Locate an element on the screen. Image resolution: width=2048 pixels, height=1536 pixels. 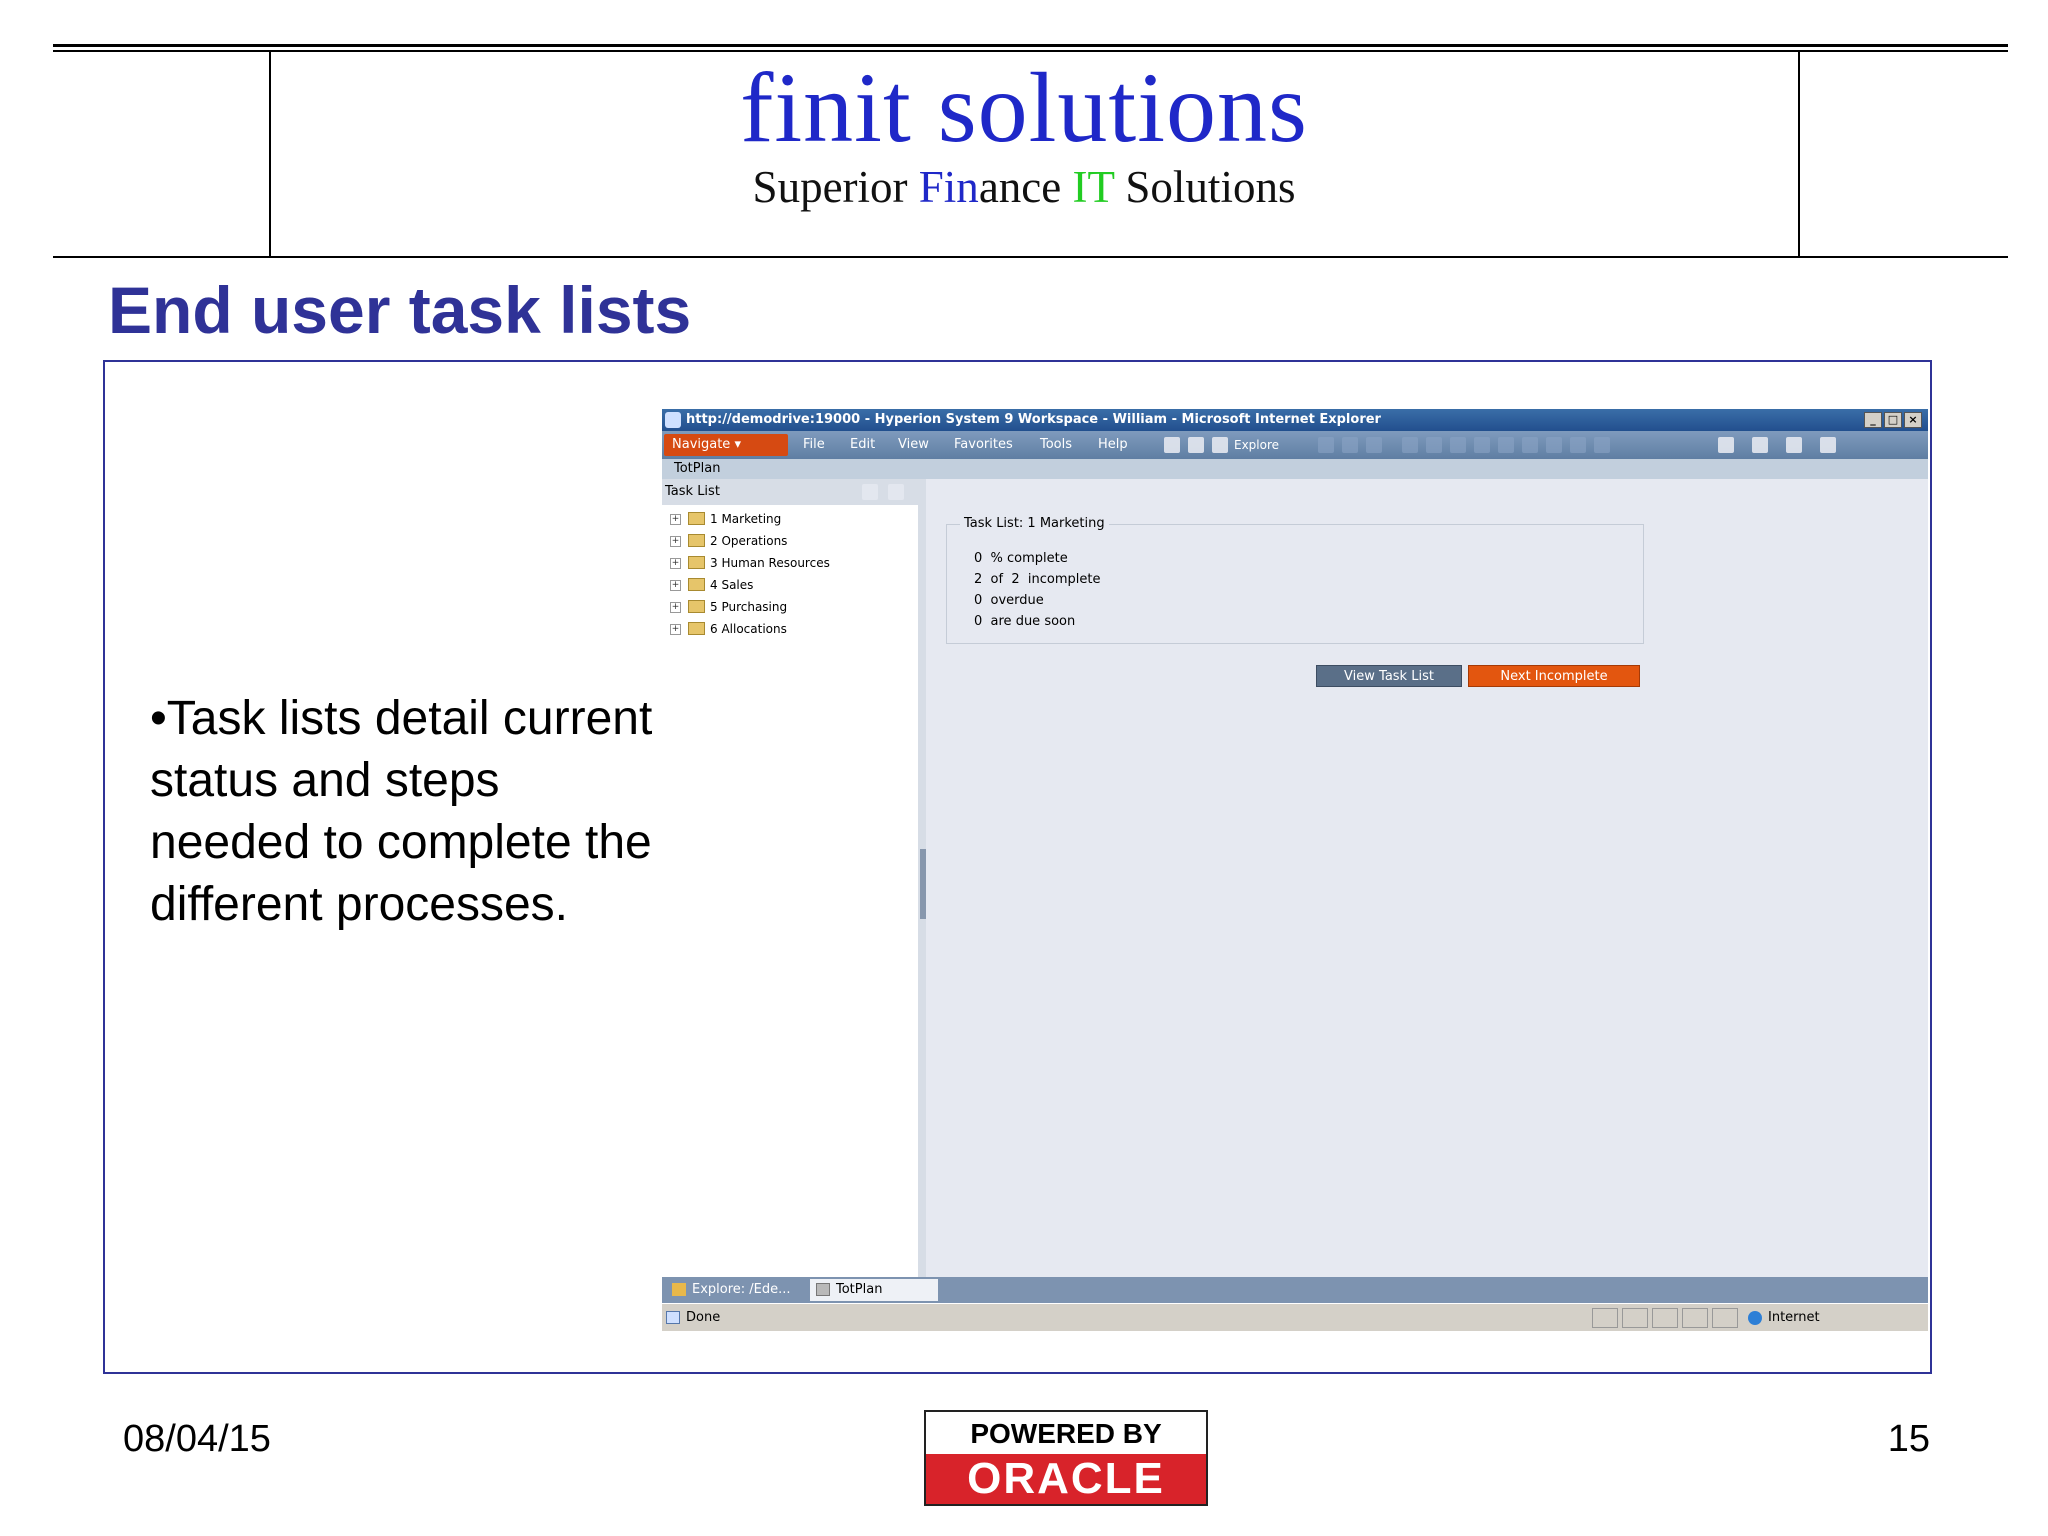
pin-icon is located at coordinates (870, 492).